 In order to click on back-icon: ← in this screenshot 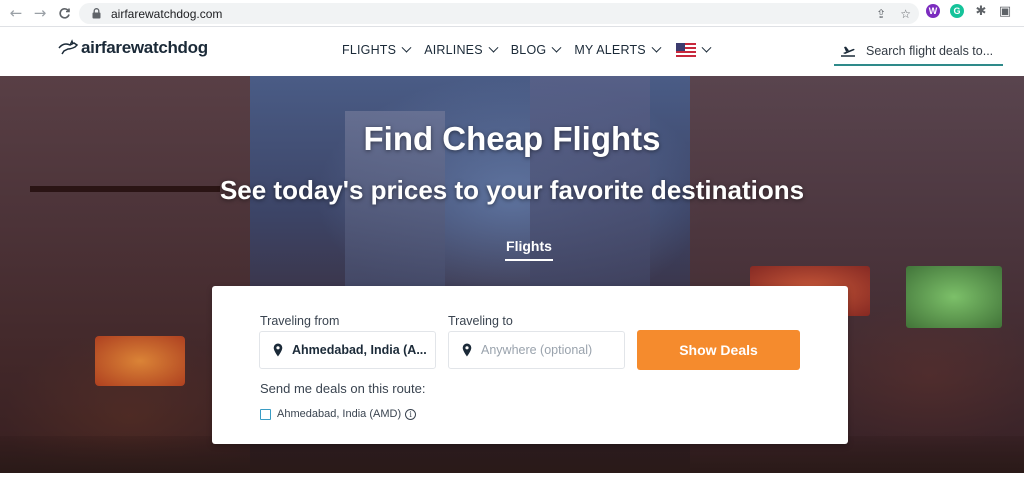, I will do `click(16, 13)`.